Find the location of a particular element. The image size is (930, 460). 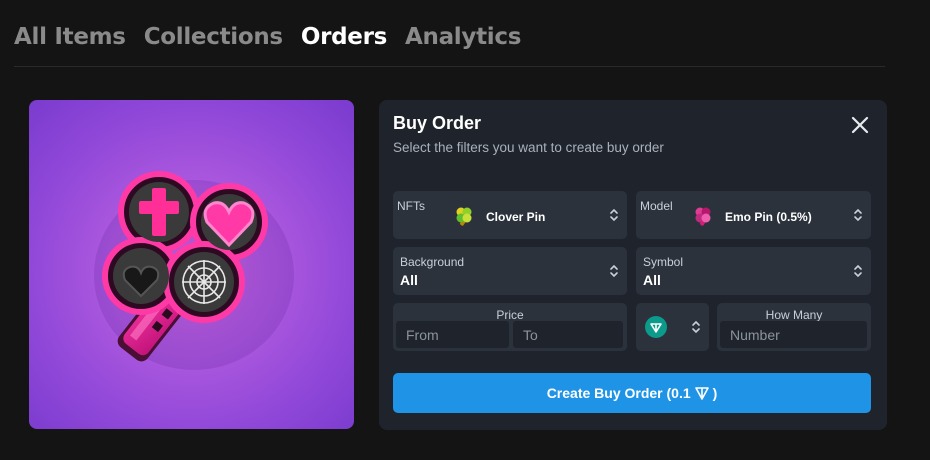

tab-collections: Collections is located at coordinates (213, 37).